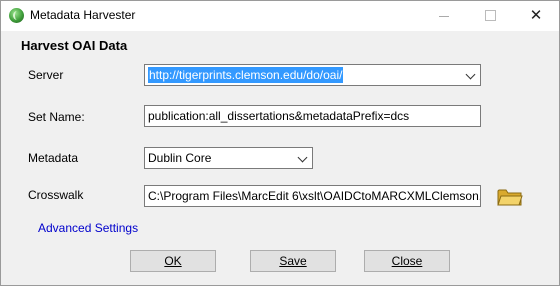 The width and height of the screenshot is (560, 286). I want to click on folder-icon, so click(510, 197).